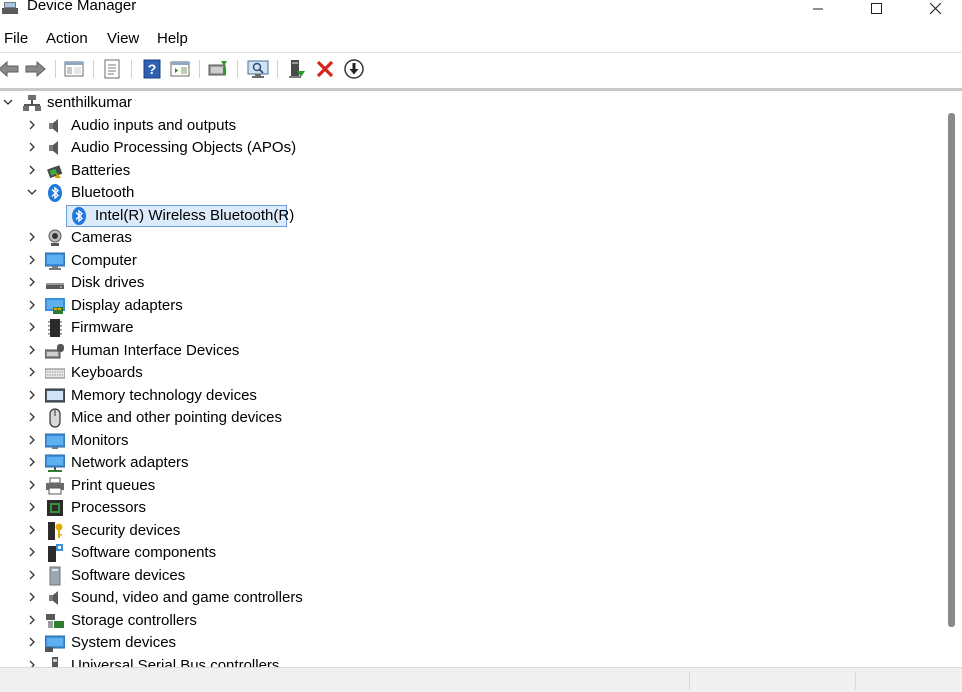 Image resolution: width=962 pixels, height=692 pixels. I want to click on storage-controller-icon, so click(55, 621).